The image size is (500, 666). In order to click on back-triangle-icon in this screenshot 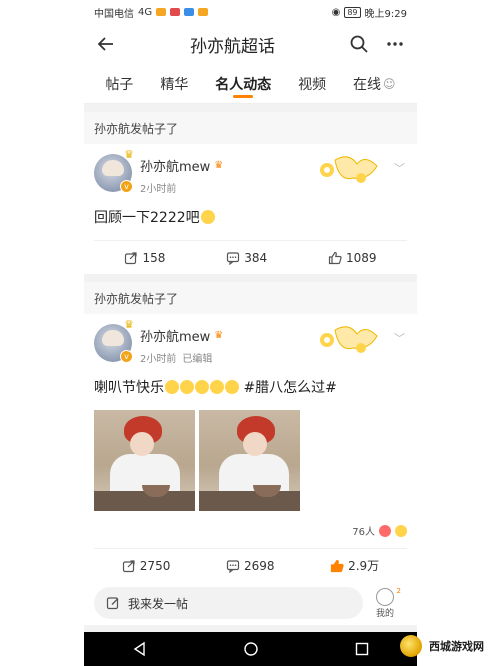, I will do `click(140, 649)`.